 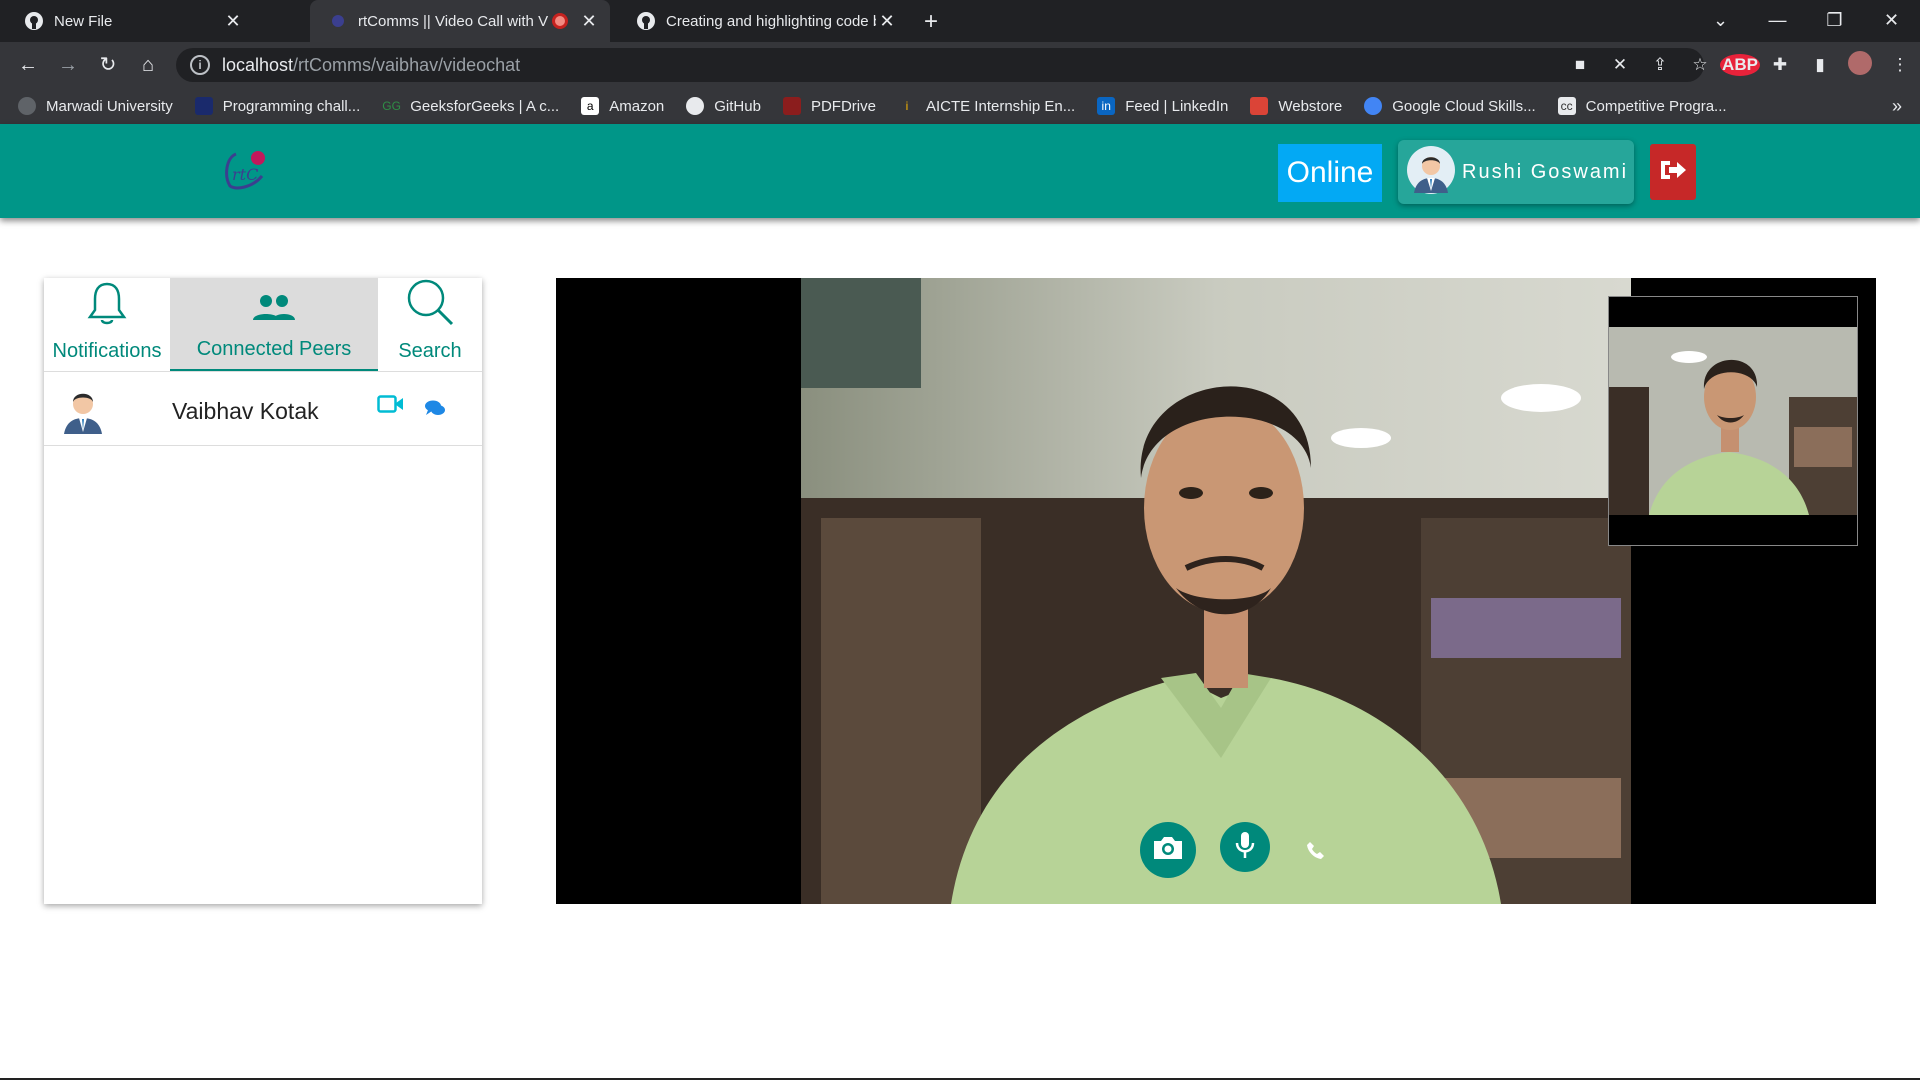 What do you see at coordinates (1373, 106) in the screenshot?
I see `google-cloud-icon` at bounding box center [1373, 106].